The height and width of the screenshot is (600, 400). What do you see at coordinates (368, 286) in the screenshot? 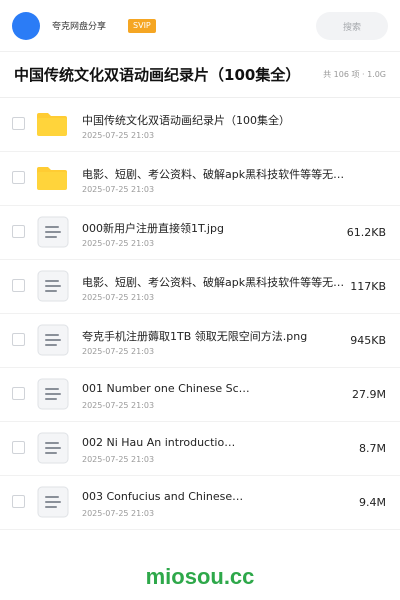
I see `file-size: 117KB` at bounding box center [368, 286].